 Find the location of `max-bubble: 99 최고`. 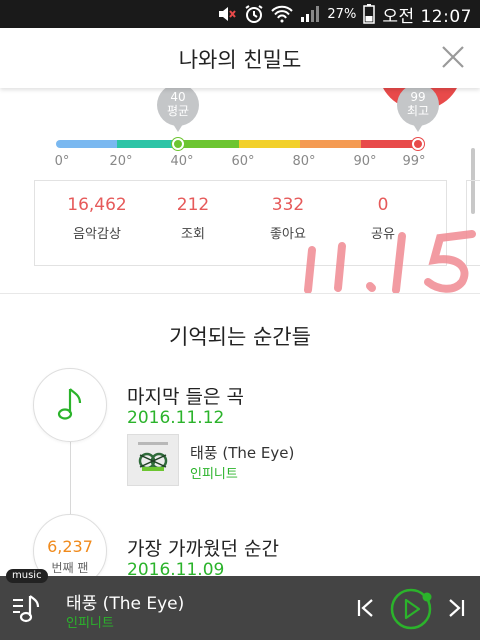

max-bubble: 99 최고 is located at coordinates (418, 107).